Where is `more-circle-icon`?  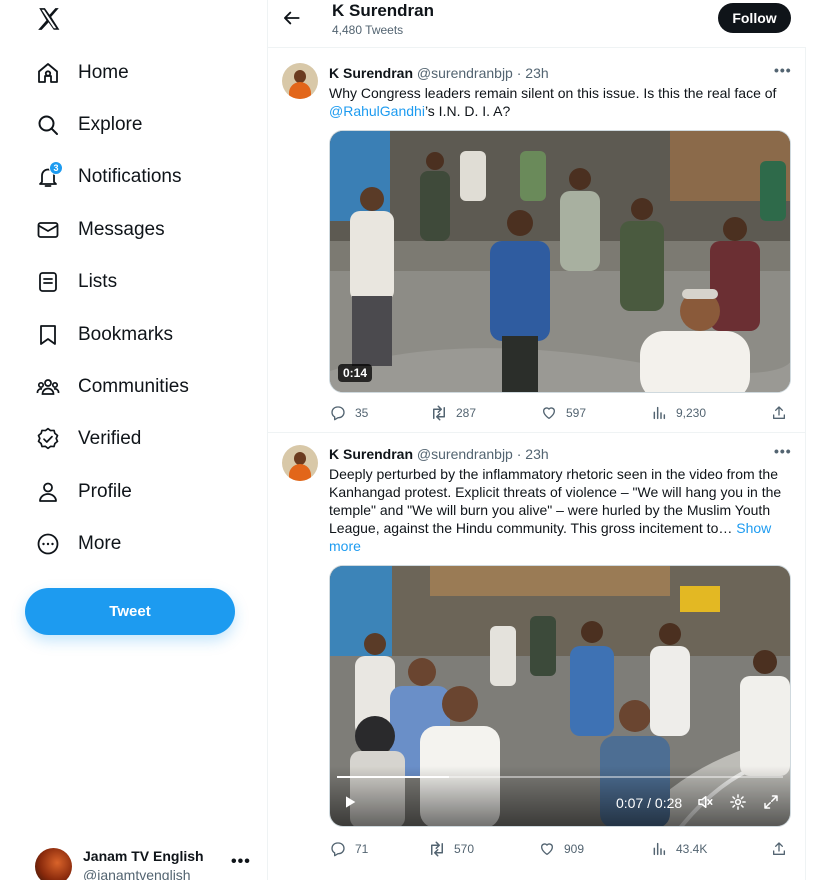 more-circle-icon is located at coordinates (48, 544).